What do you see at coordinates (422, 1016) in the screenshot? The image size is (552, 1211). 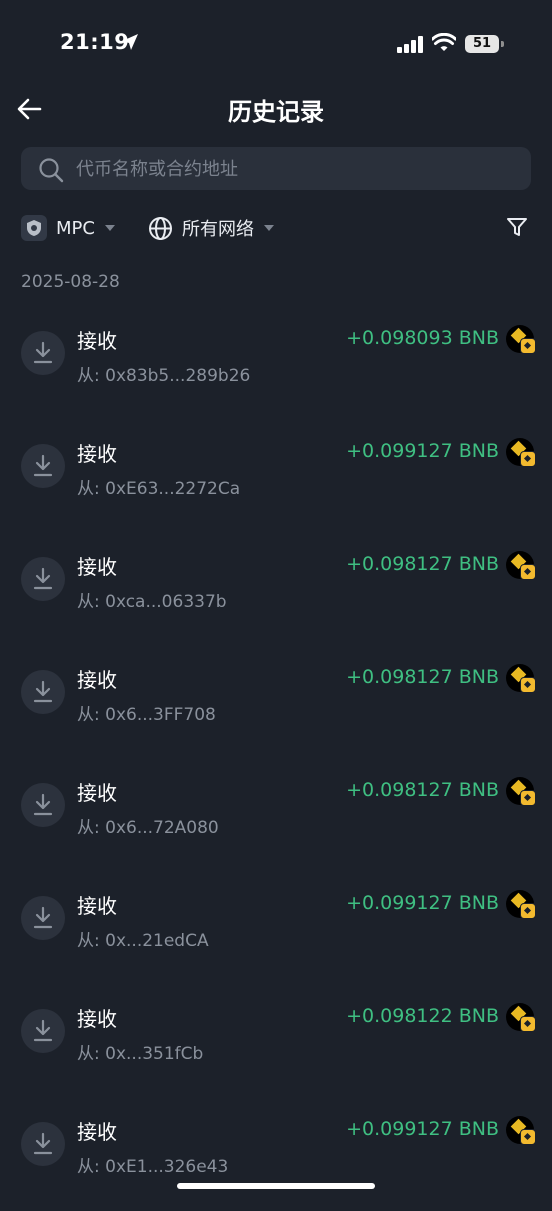 I see `transaction-amount: +0.098122 BNB` at bounding box center [422, 1016].